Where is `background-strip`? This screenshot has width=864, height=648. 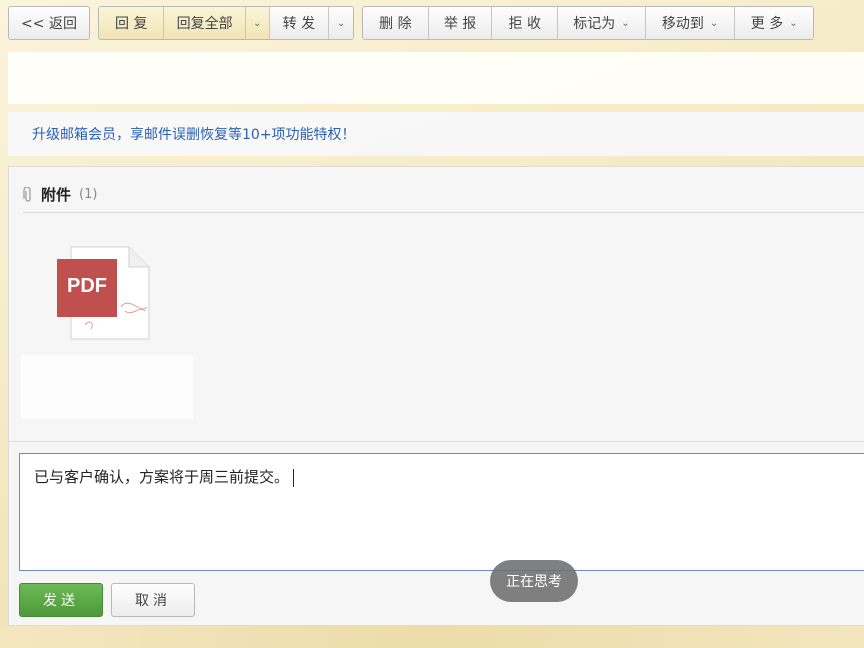 background-strip is located at coordinates (432, 637).